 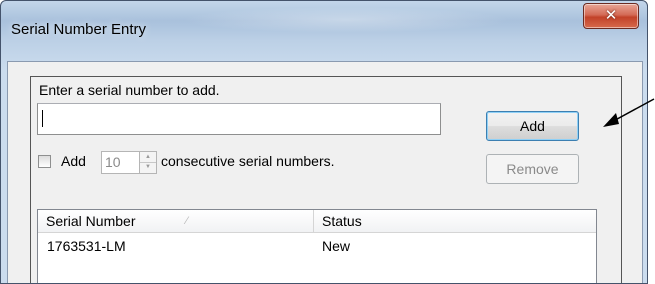 I want to click on column-header-status: Status, so click(x=454, y=221).